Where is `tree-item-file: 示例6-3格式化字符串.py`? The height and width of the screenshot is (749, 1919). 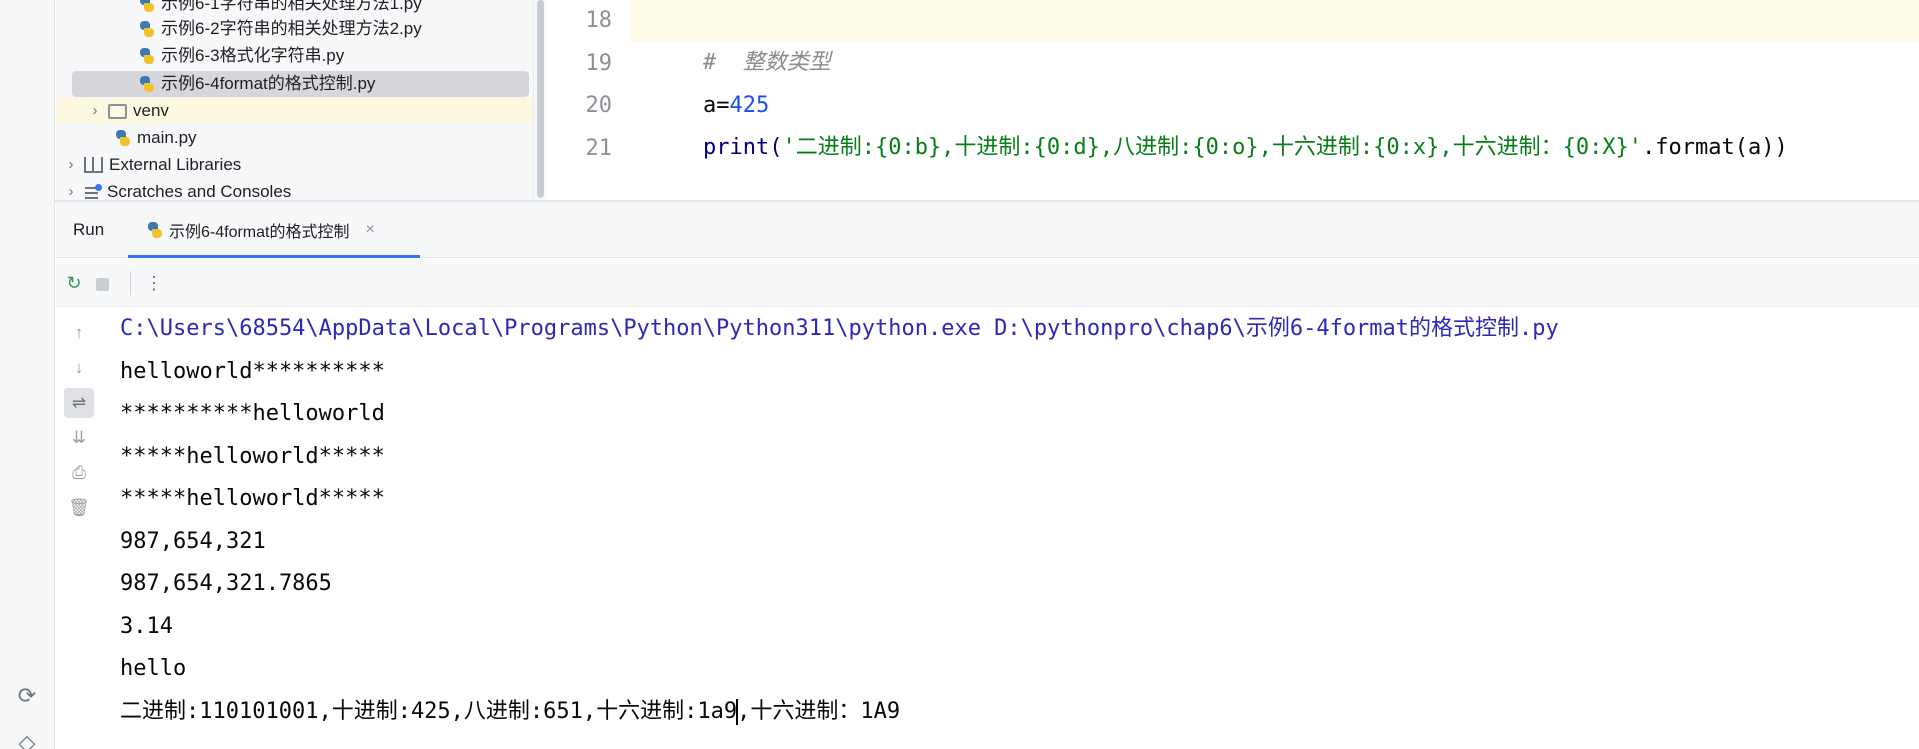
tree-item-file: 示例6-3格式化字符串.py is located at coordinates (241, 56).